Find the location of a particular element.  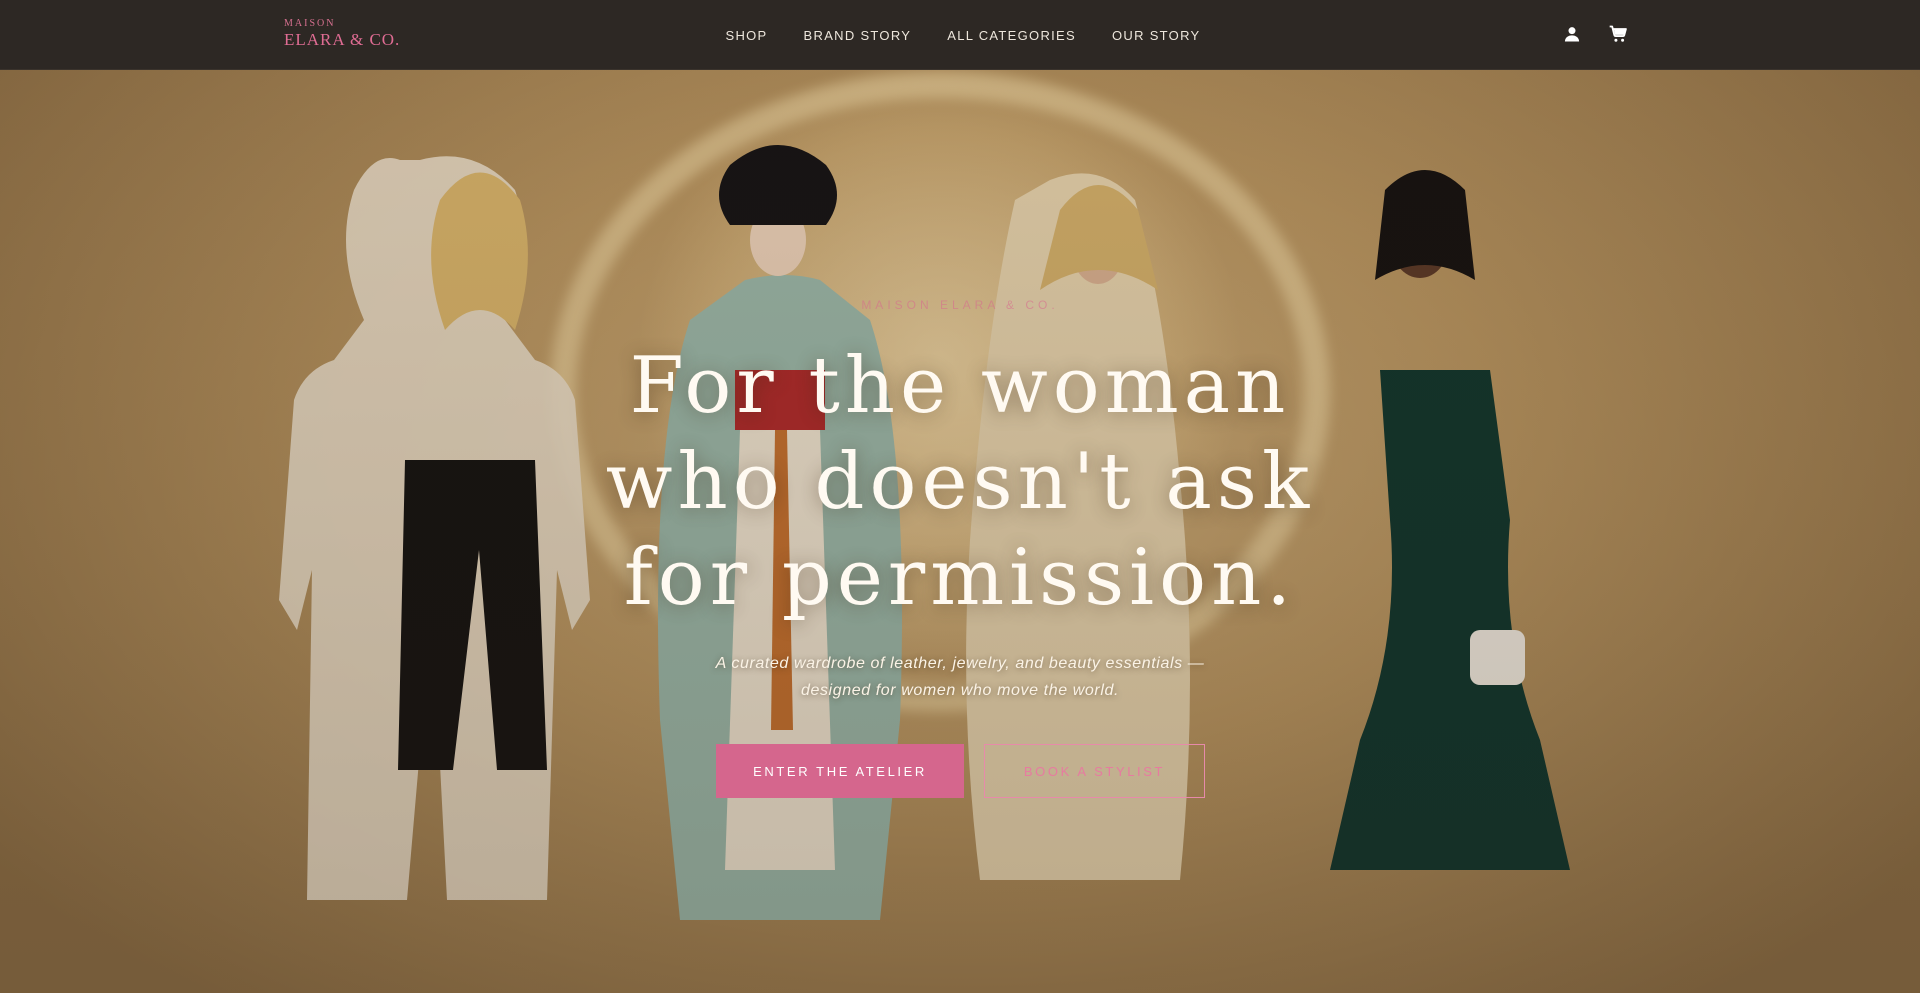

cart-icon is located at coordinates (1618, 34).